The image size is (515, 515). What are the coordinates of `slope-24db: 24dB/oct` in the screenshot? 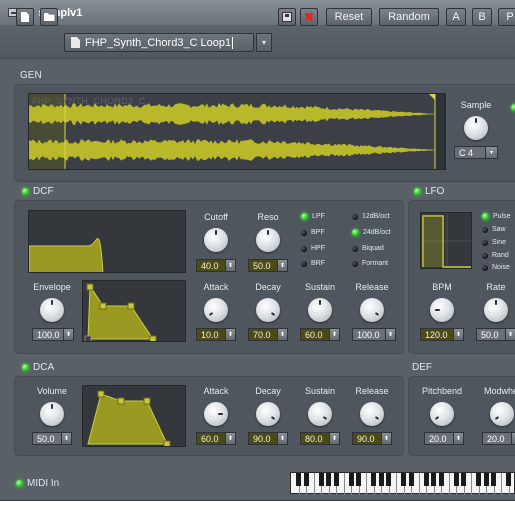 It's located at (371, 232).